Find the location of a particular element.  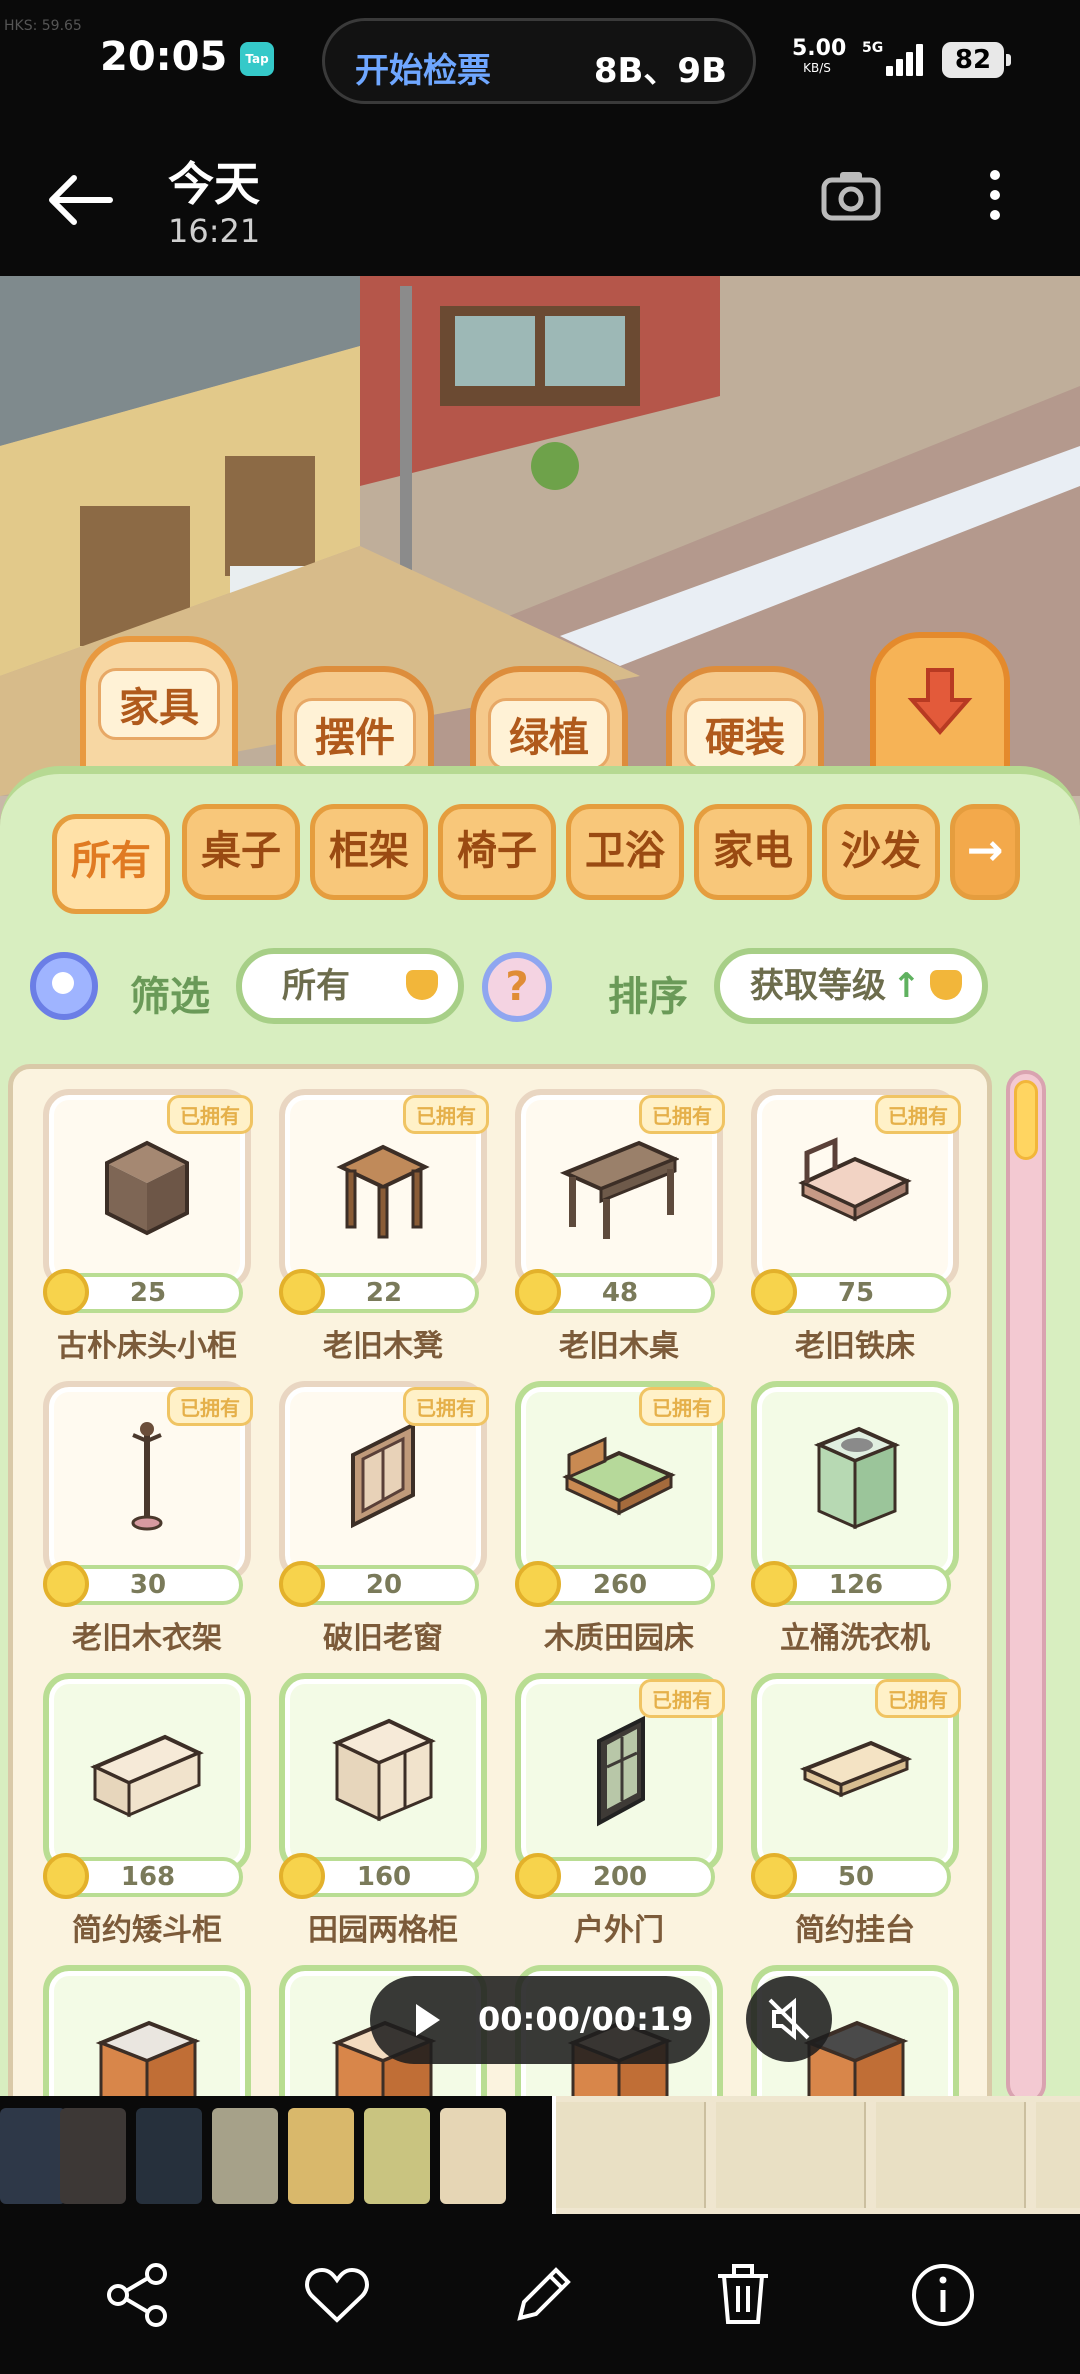

item-name: 老旧木衣架 is located at coordinates (147, 1638).